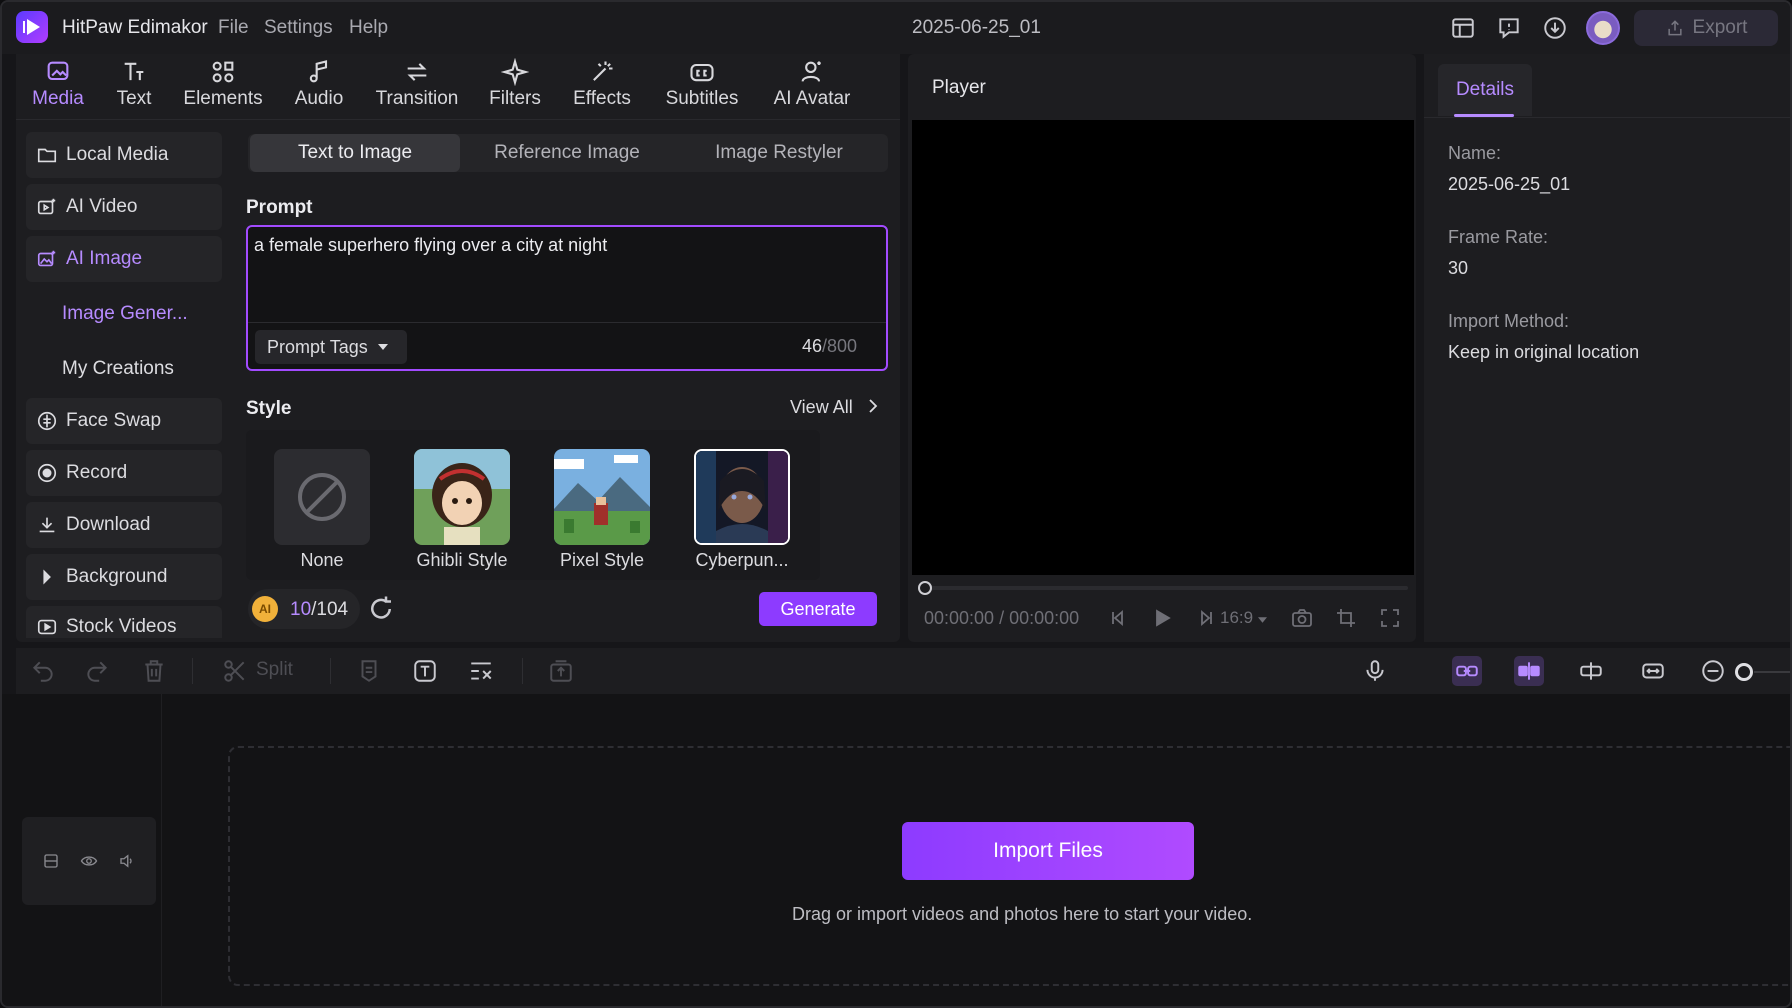 Image resolution: width=1792 pixels, height=1008 pixels. Describe the element at coordinates (274, 670) in the screenshot. I see `split-label: Split` at that location.